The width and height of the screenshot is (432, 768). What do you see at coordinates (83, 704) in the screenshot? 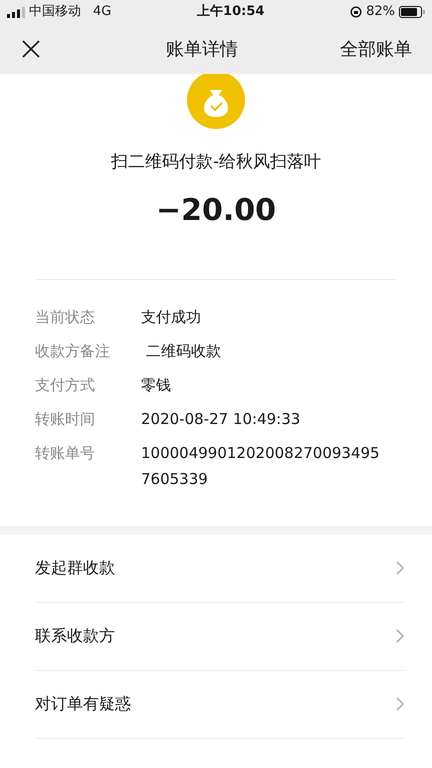
I see `action-label: 对订单有疑惑` at bounding box center [83, 704].